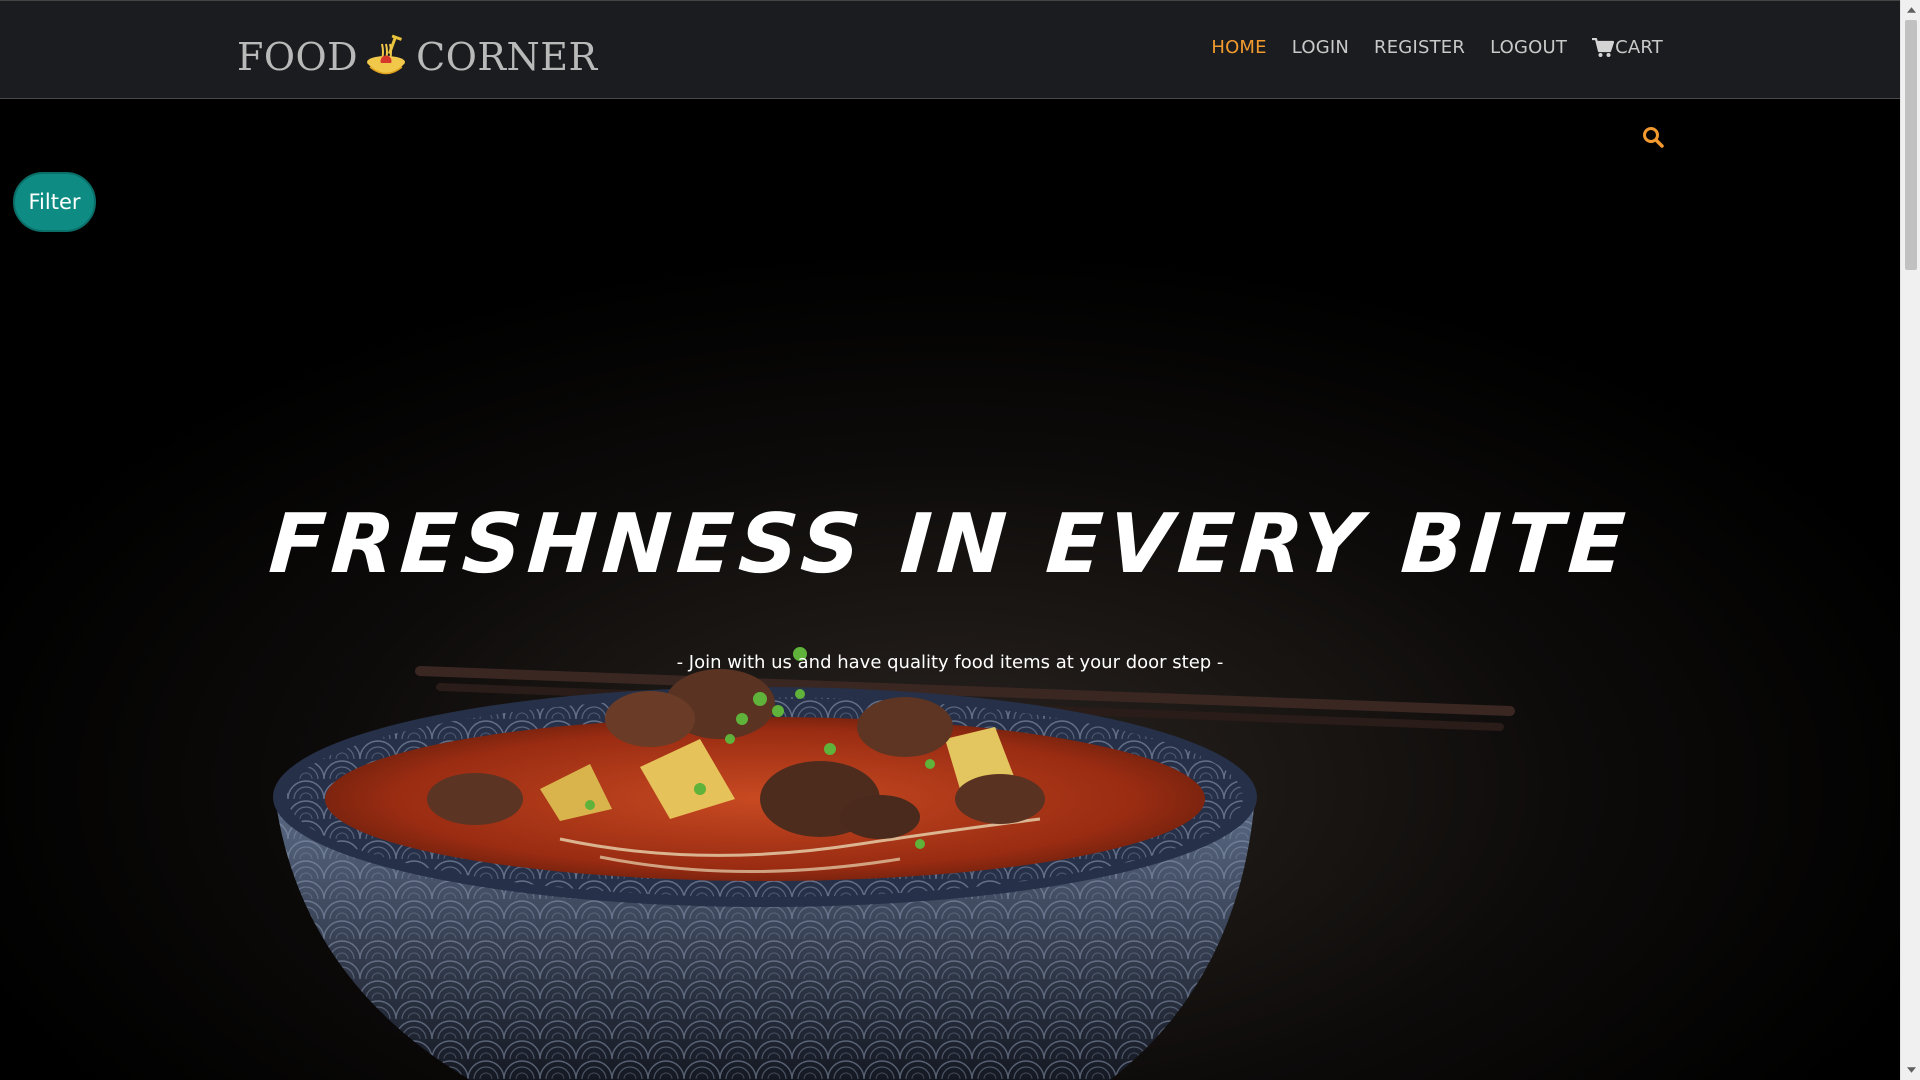 This screenshot has height=1080, width=1920. I want to click on nav-logout-link: LOGOUT, so click(1528, 47).